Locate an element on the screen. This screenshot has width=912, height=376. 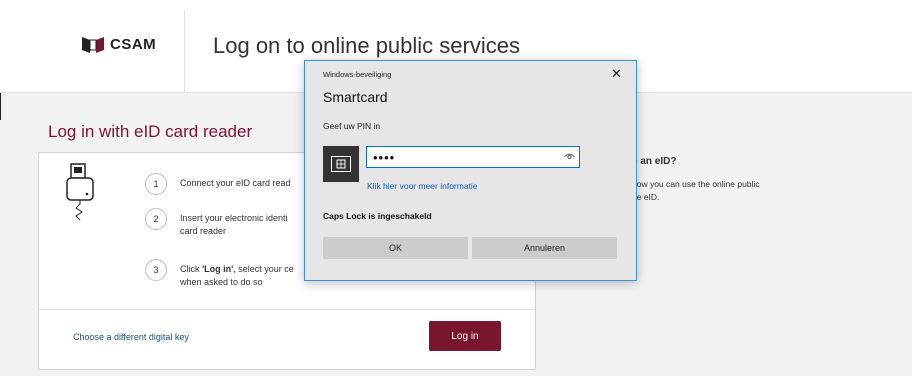
step-text-line1: Click 'Log in', select your ce is located at coordinates (250, 269).